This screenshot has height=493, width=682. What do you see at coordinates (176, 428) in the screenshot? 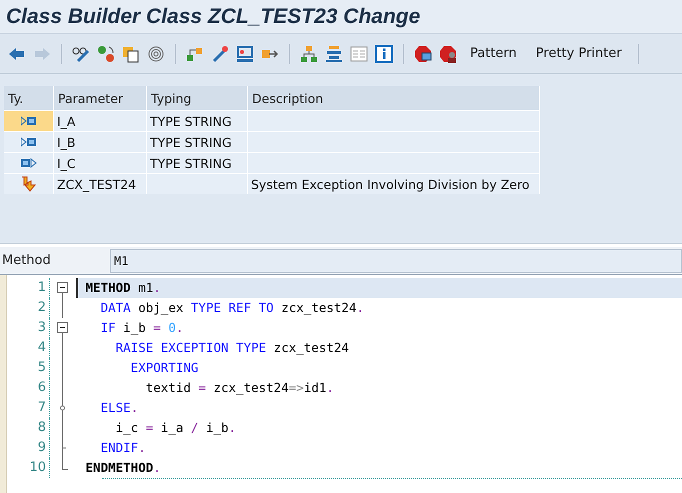
I see `code-line: i_c = i_a / i_b.` at bounding box center [176, 428].